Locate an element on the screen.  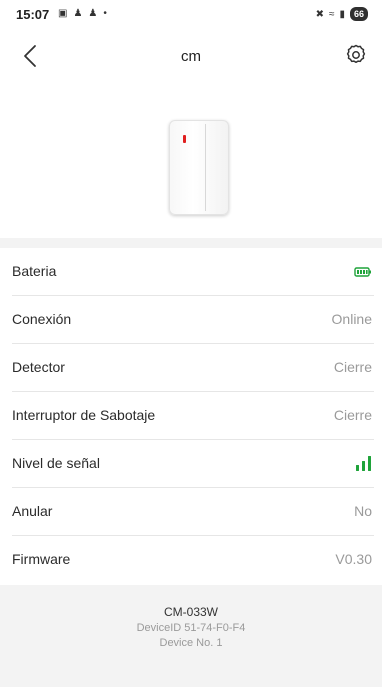
app-header: cm is located at coordinates (191, 56).